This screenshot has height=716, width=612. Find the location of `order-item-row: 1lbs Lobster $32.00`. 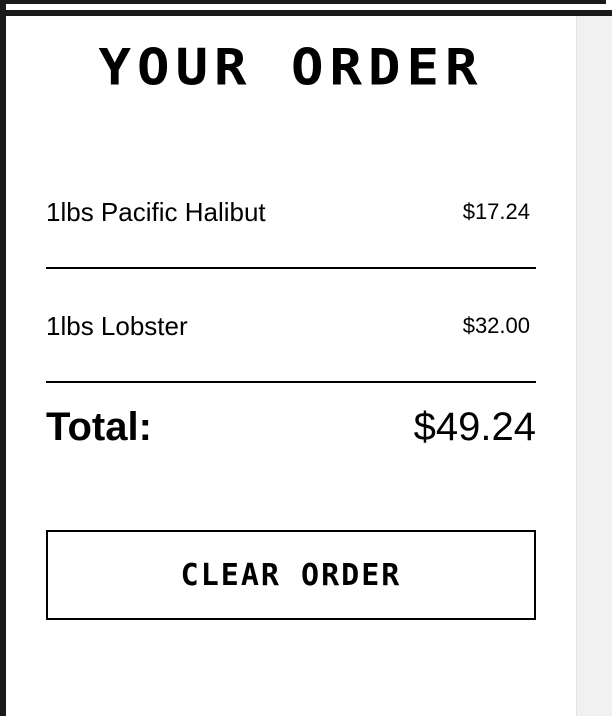

order-item-row: 1lbs Lobster $32.00 is located at coordinates (291, 326).